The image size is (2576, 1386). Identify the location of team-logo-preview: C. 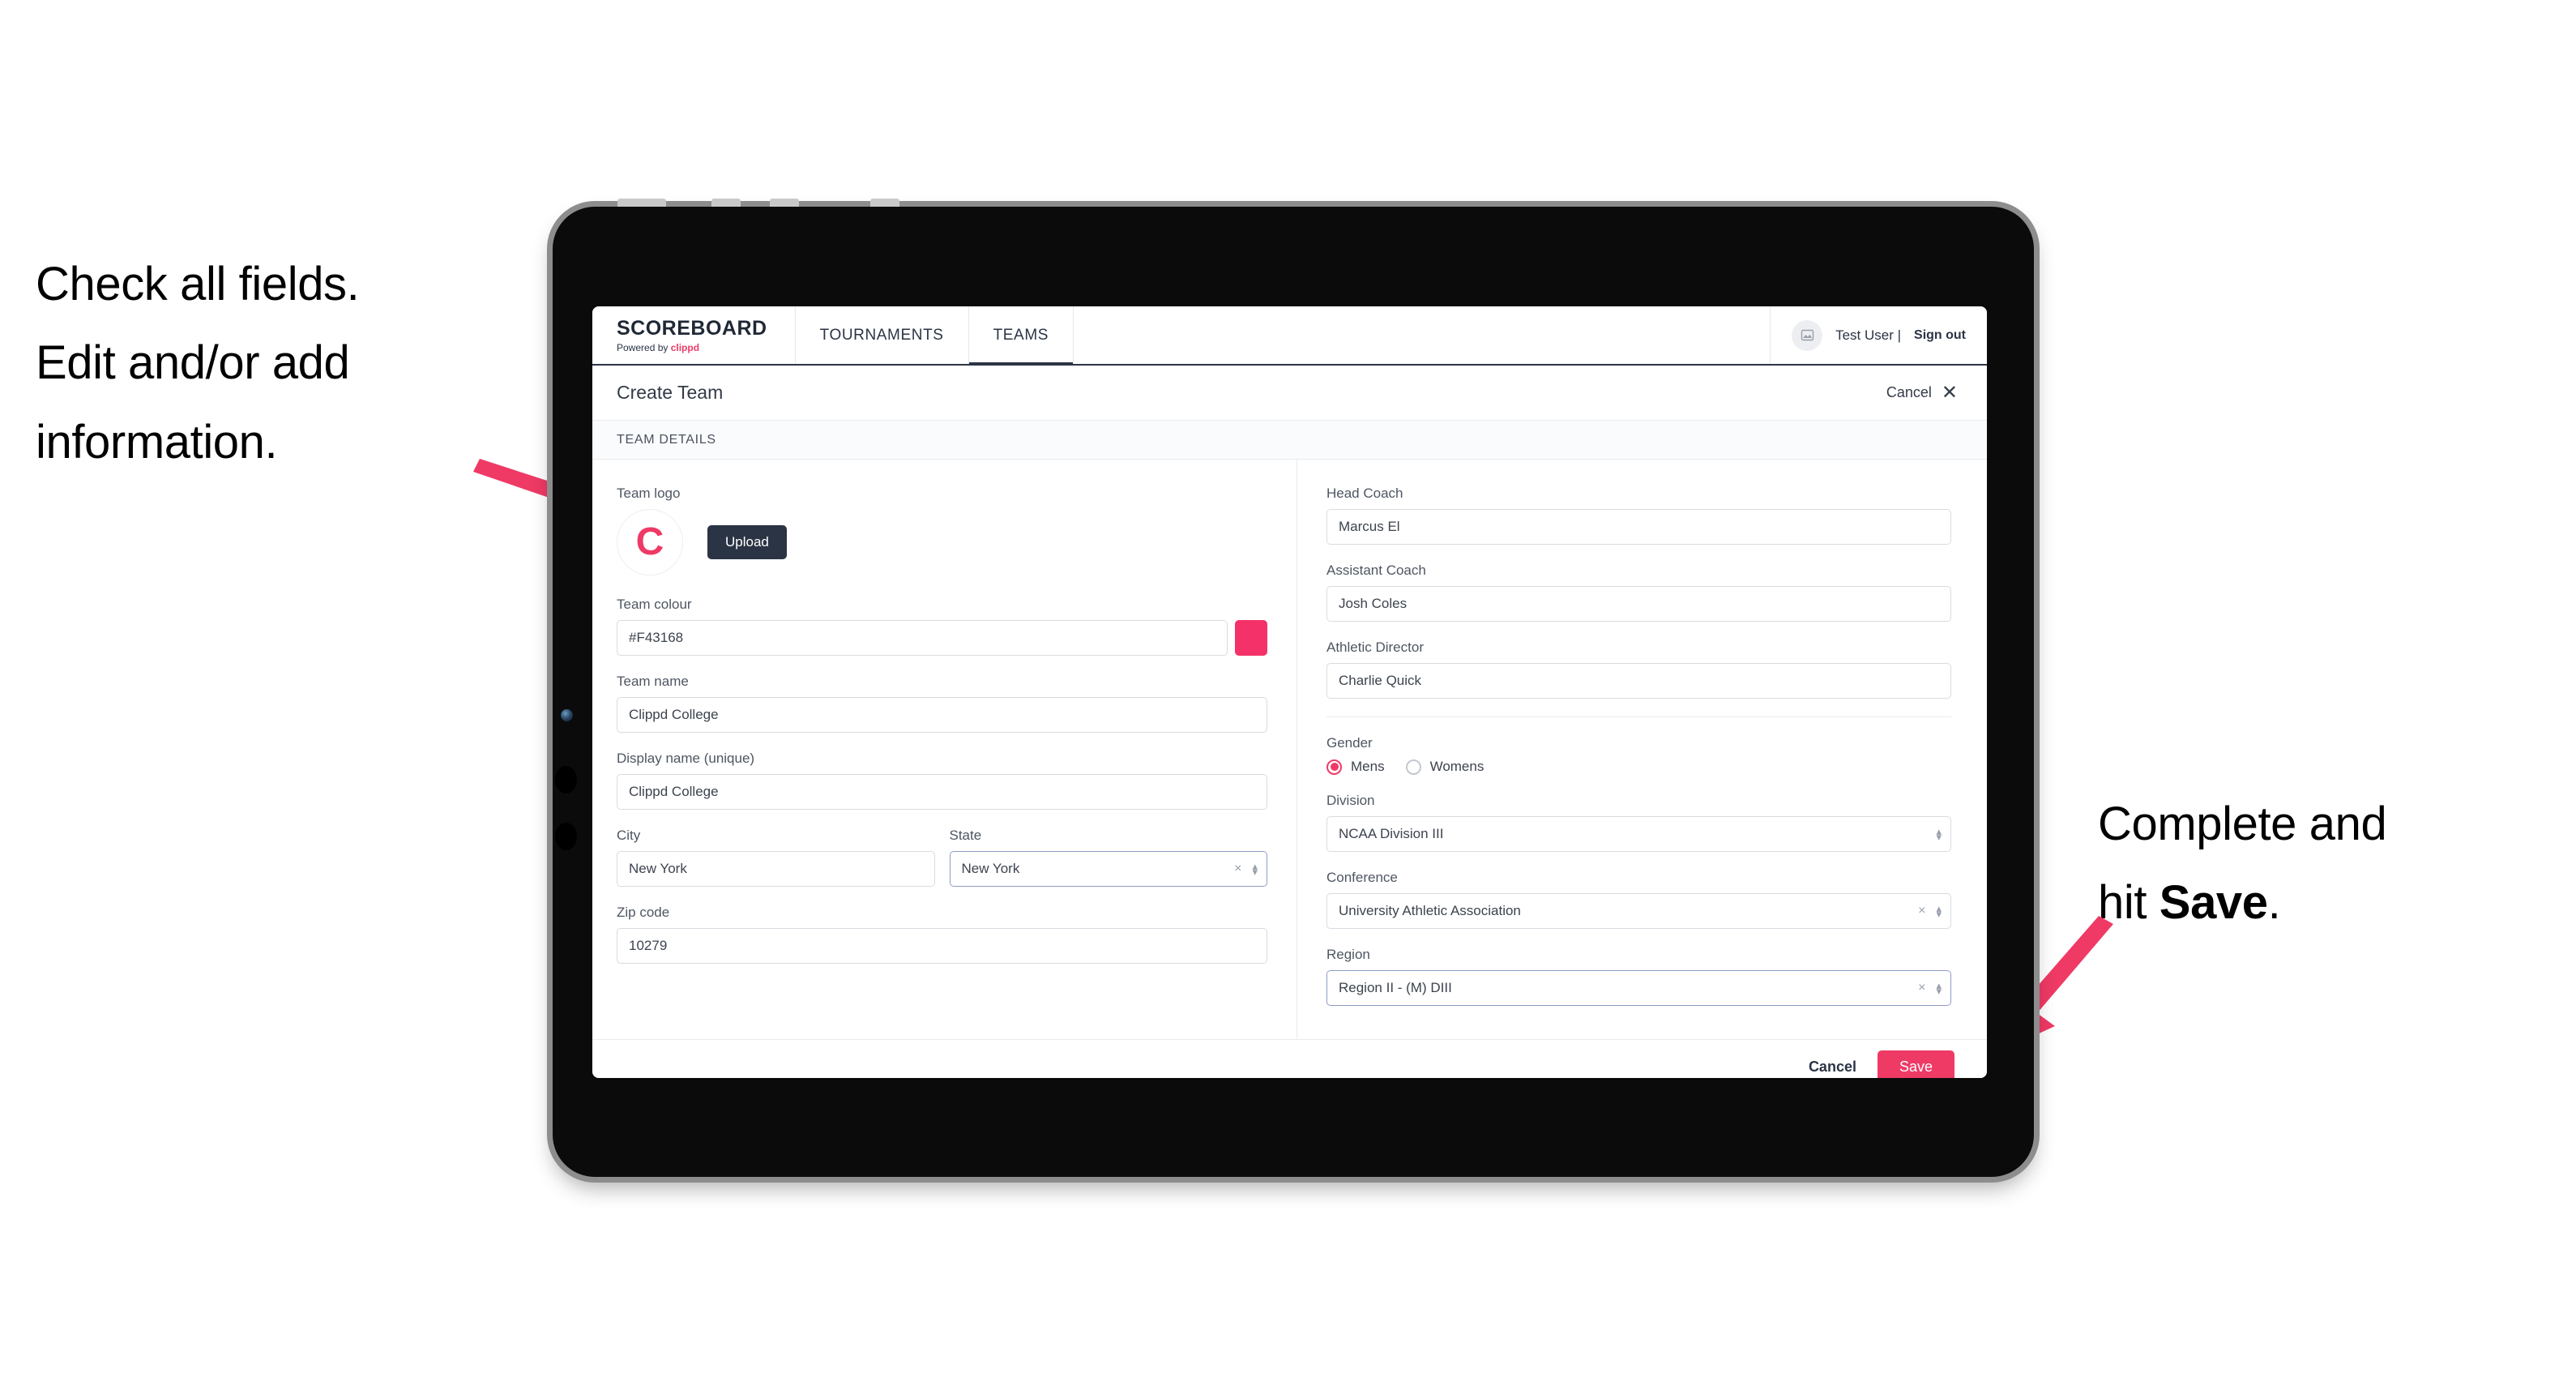
(650, 542).